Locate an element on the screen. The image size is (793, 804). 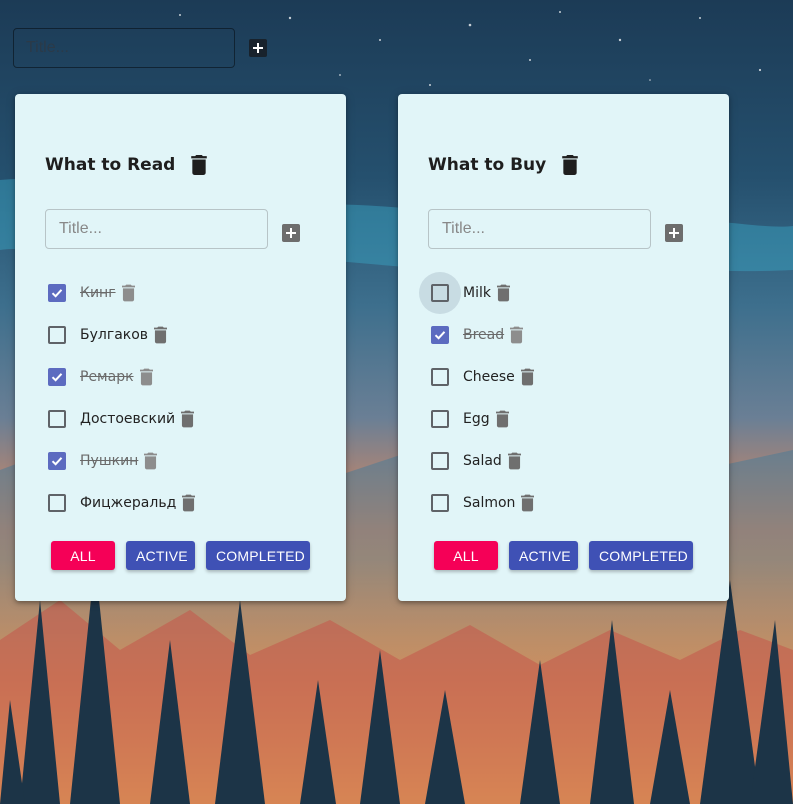
task-item: Salmon is located at coordinates (481, 503).